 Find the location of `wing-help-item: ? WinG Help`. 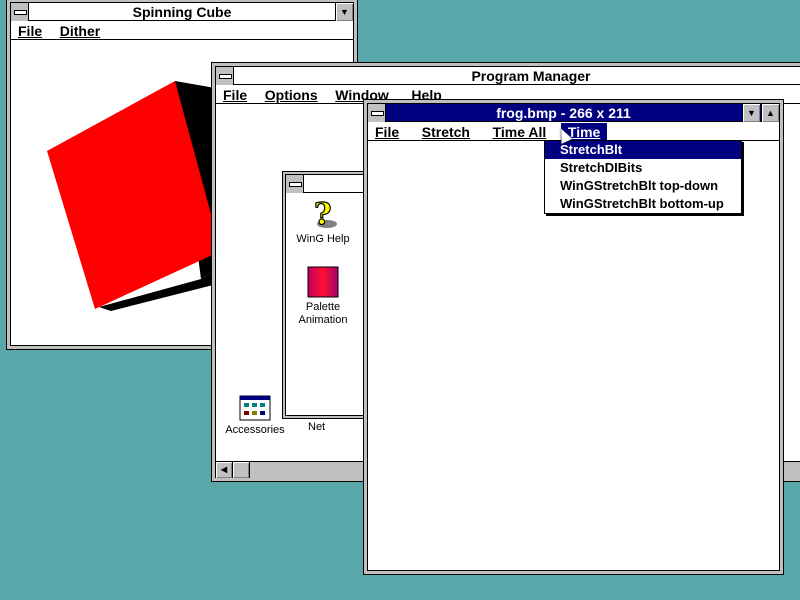

wing-help-item: ? WinG Help is located at coordinates (323, 221).